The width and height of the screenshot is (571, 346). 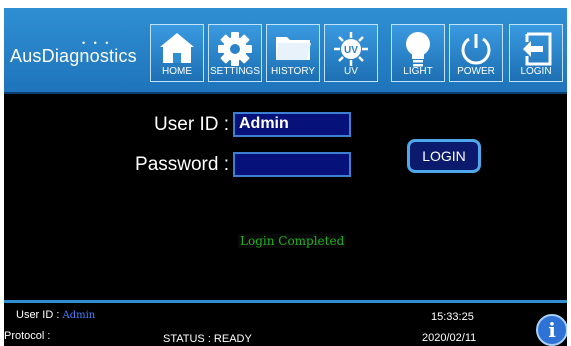 I want to click on nav-power-button: POWER, so click(x=476, y=53).